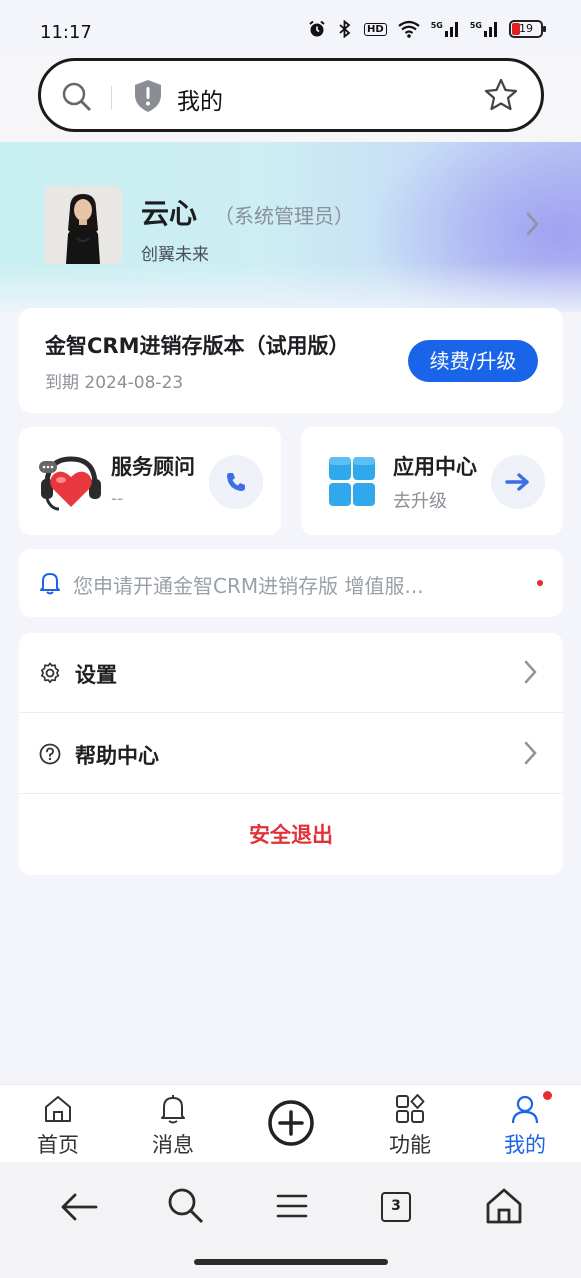 This screenshot has height=1278, width=581. Describe the element at coordinates (79, 1207) in the screenshot. I see `back-arrow-icon` at that location.